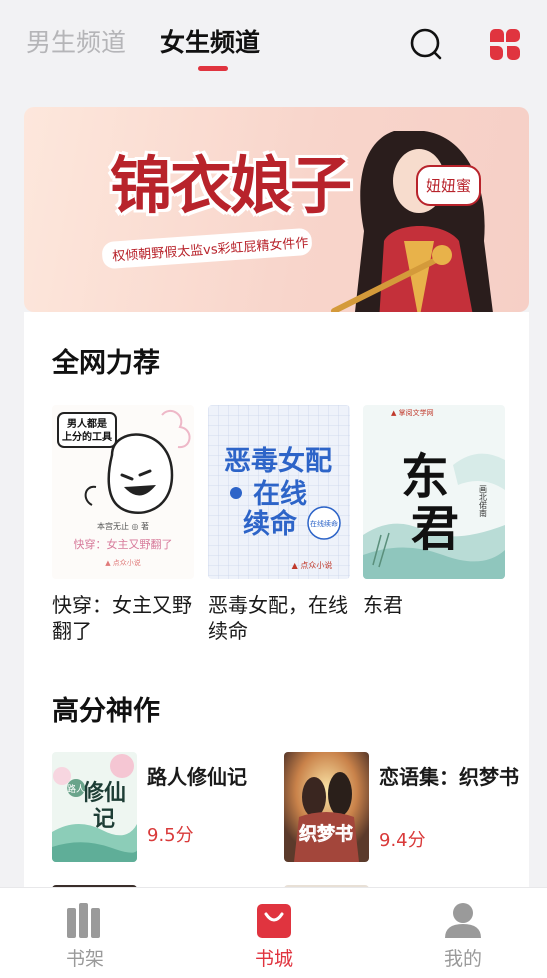 This screenshot has height=978, width=547. Describe the element at coordinates (449, 777) in the screenshot. I see `book-title-5: 恋语集：织梦书` at that location.